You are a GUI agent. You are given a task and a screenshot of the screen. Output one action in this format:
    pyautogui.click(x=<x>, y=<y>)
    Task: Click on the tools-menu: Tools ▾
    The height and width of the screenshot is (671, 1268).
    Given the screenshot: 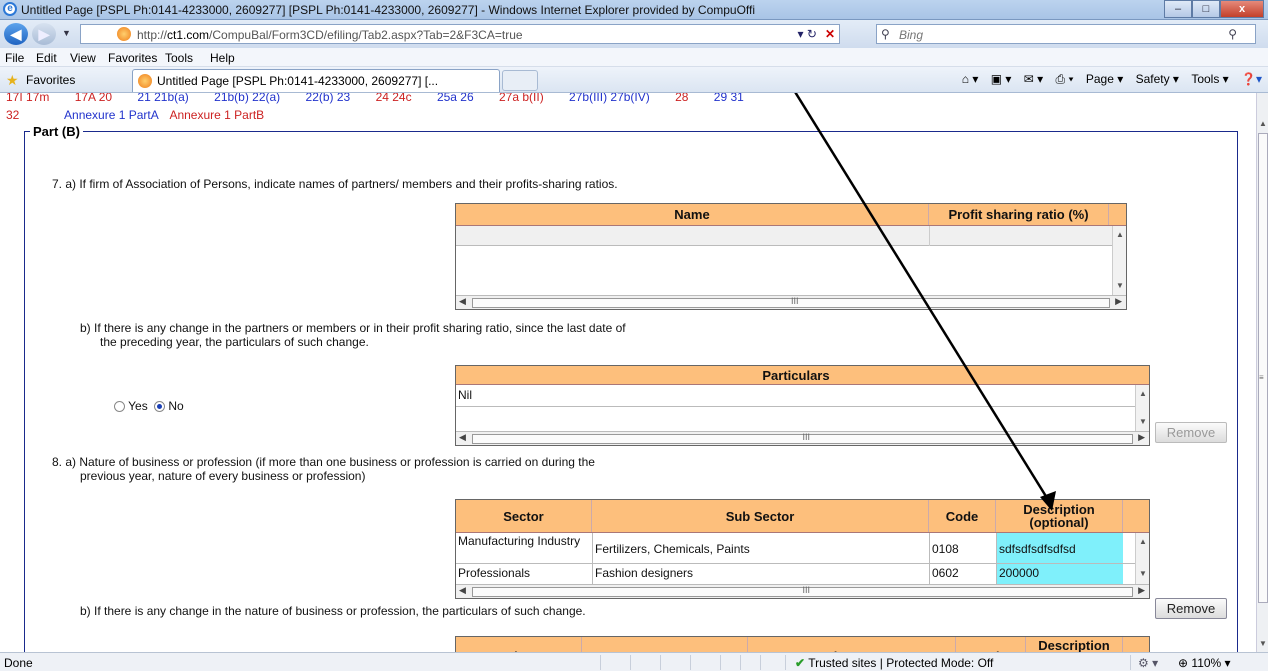 What is the action you would take?
    pyautogui.click(x=1209, y=79)
    